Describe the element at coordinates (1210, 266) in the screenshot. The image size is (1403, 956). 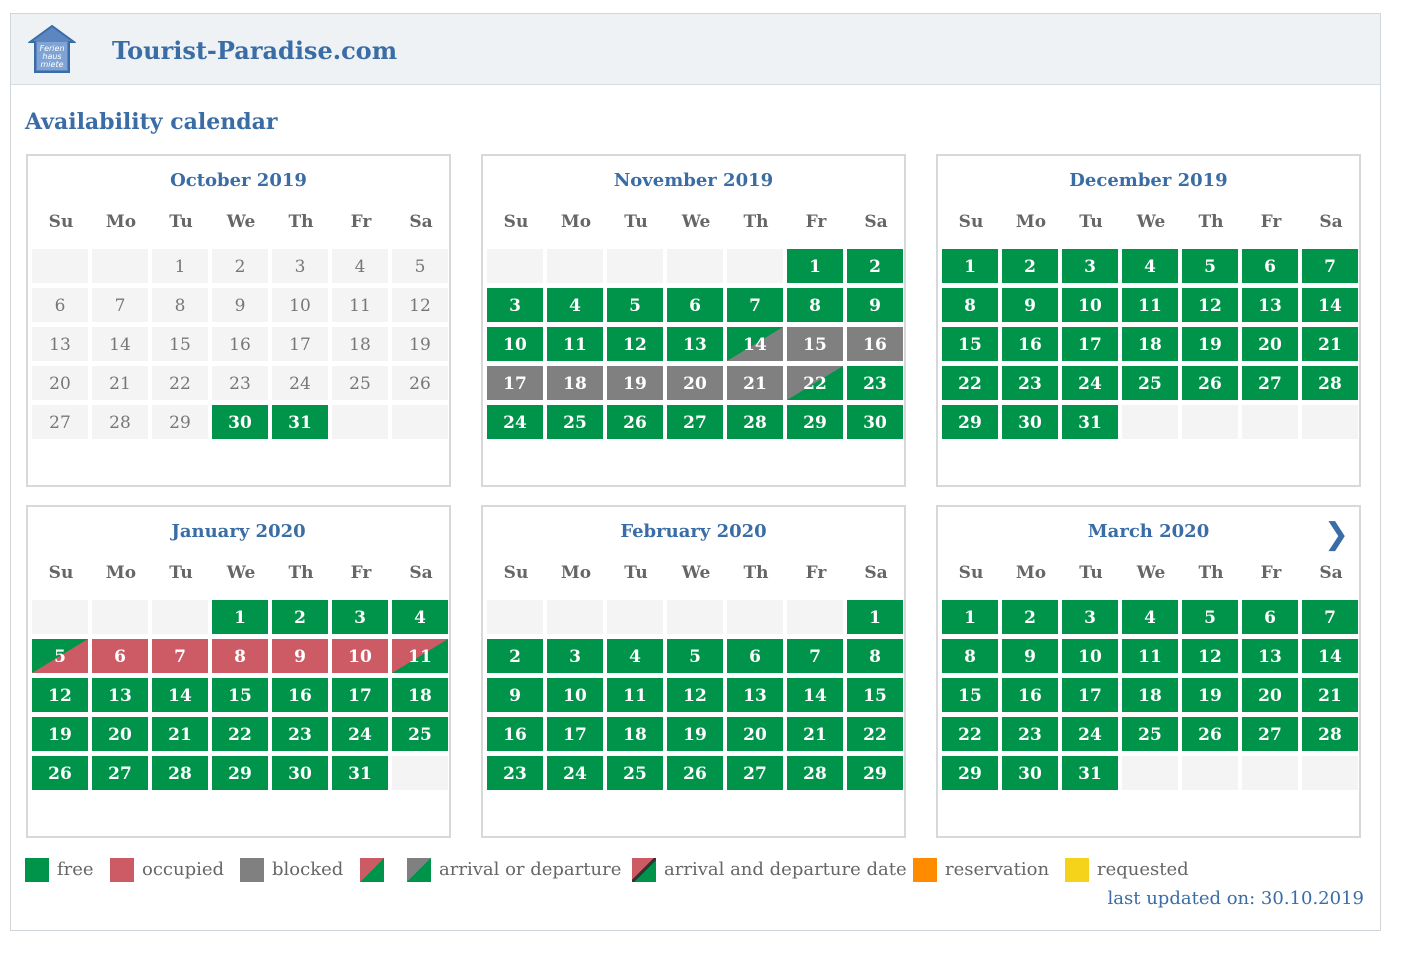
I see `day-cell-free: 5` at that location.